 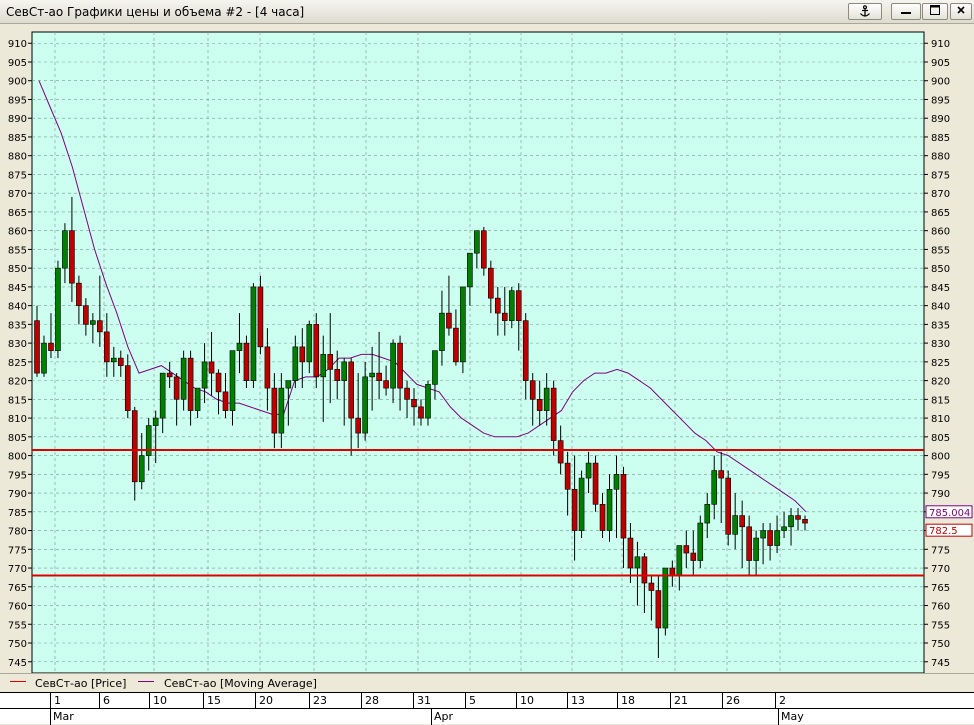 I want to click on y-tick-label: 845, so click(x=940, y=288).